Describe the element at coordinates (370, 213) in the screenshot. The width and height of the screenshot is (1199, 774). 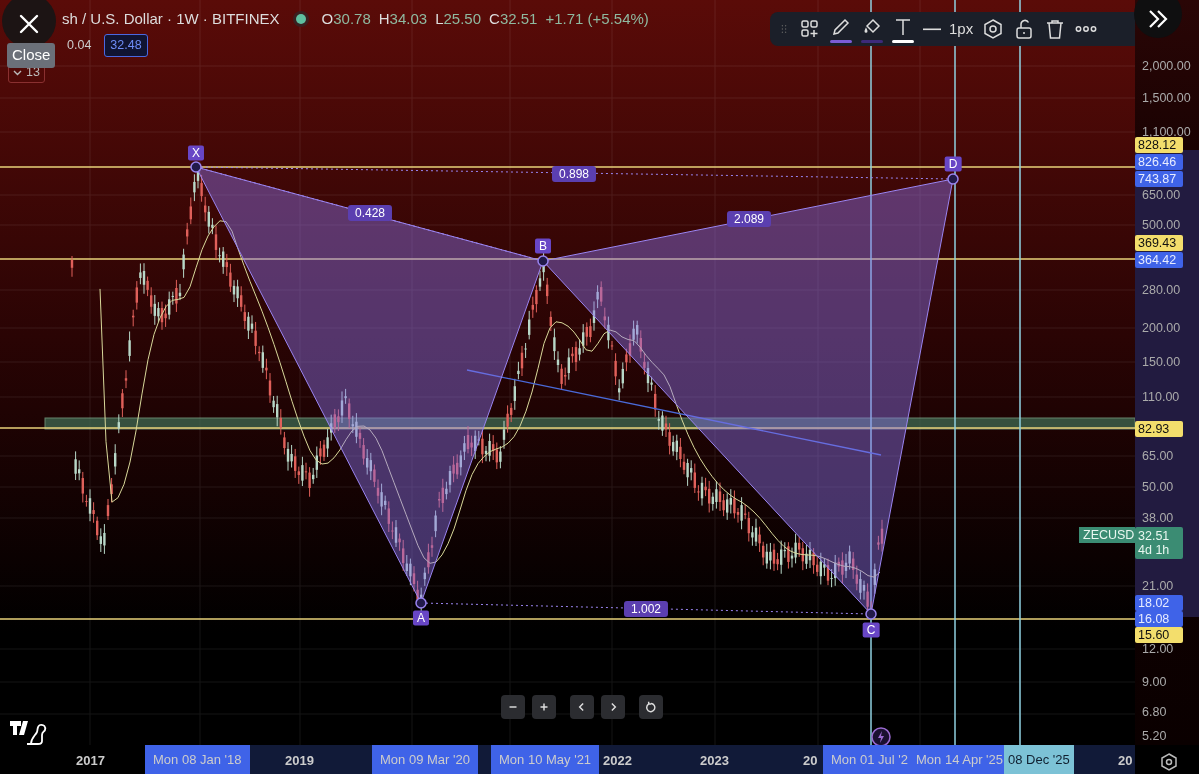
I see `ratio-label: 0.428` at that location.